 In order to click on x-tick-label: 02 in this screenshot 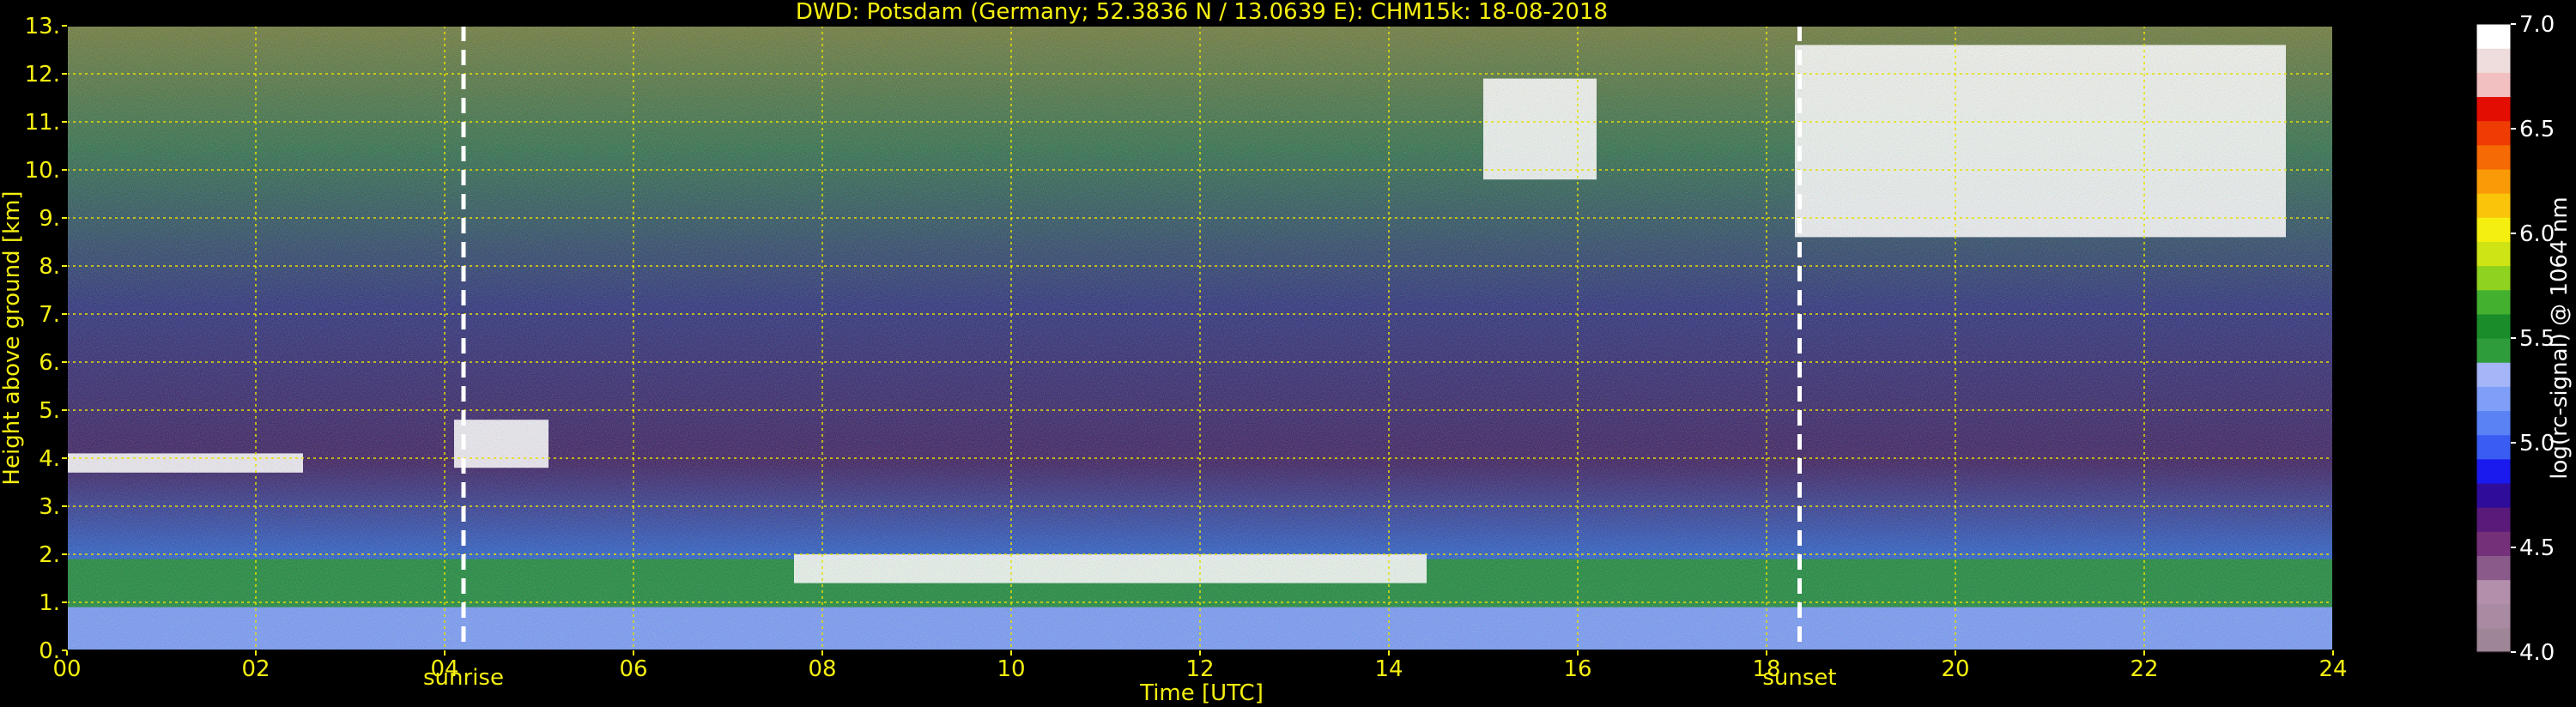, I will do `click(255, 669)`.